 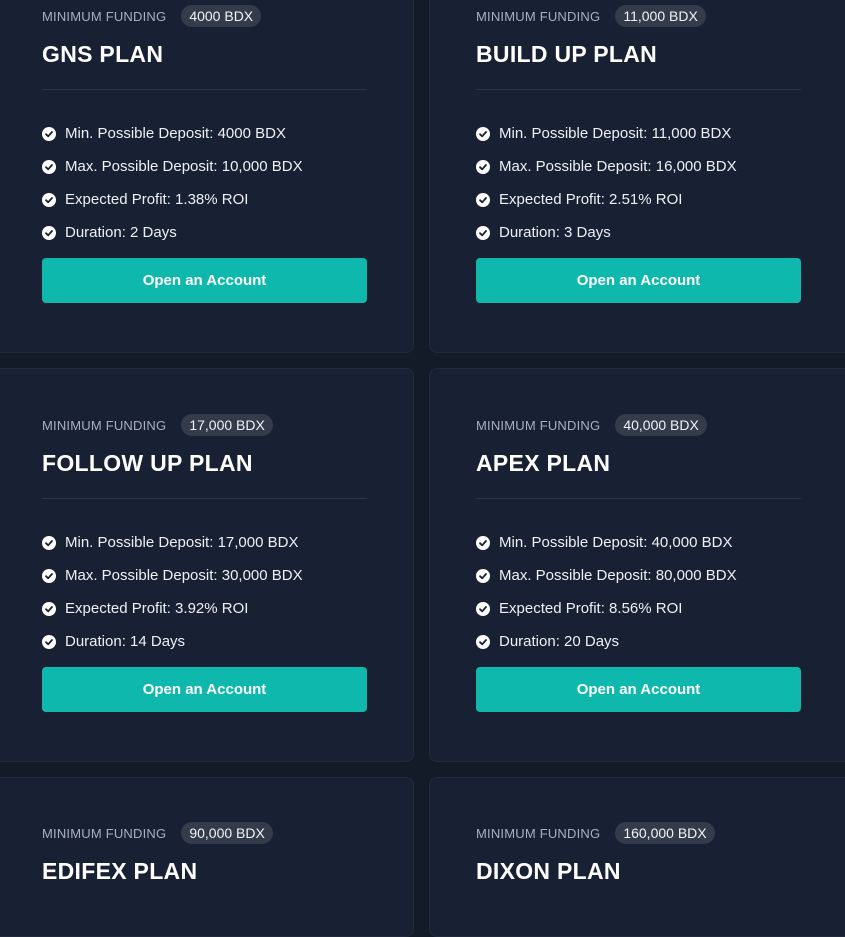 I want to click on feature-item: Expected Profit: 1.38% ROI, so click(x=204, y=199).